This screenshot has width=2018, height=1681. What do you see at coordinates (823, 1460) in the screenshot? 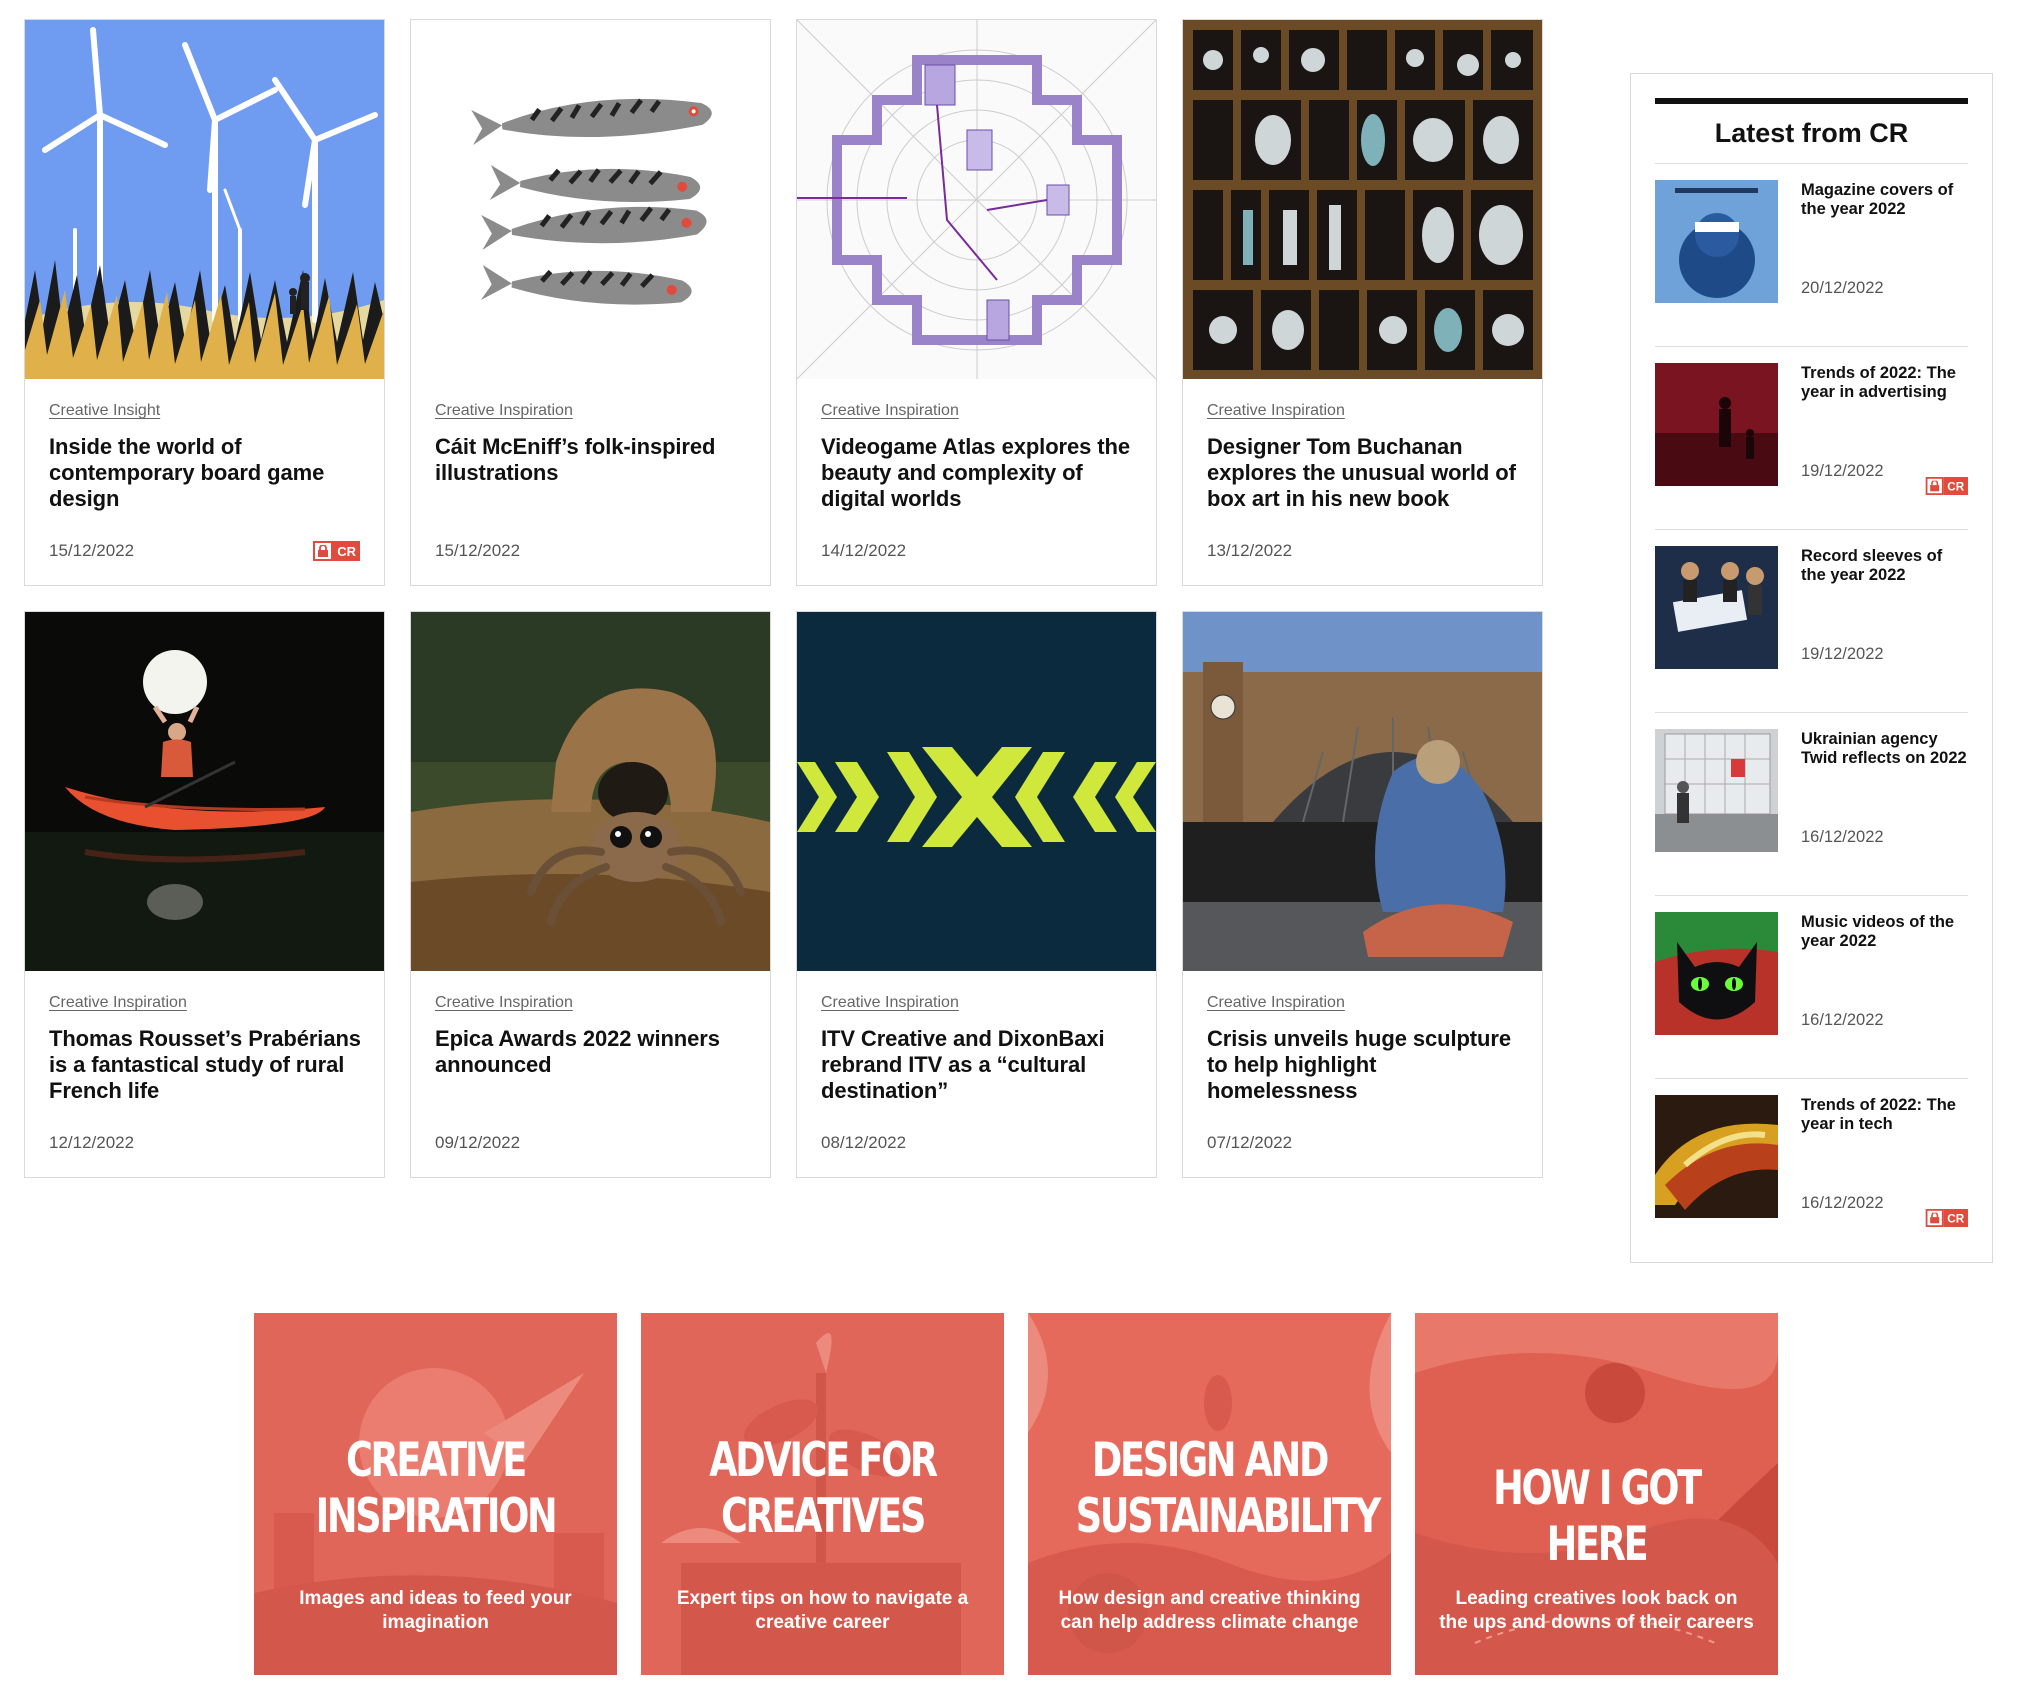
I see `promo-title-line: ADVICE FOR` at bounding box center [823, 1460].